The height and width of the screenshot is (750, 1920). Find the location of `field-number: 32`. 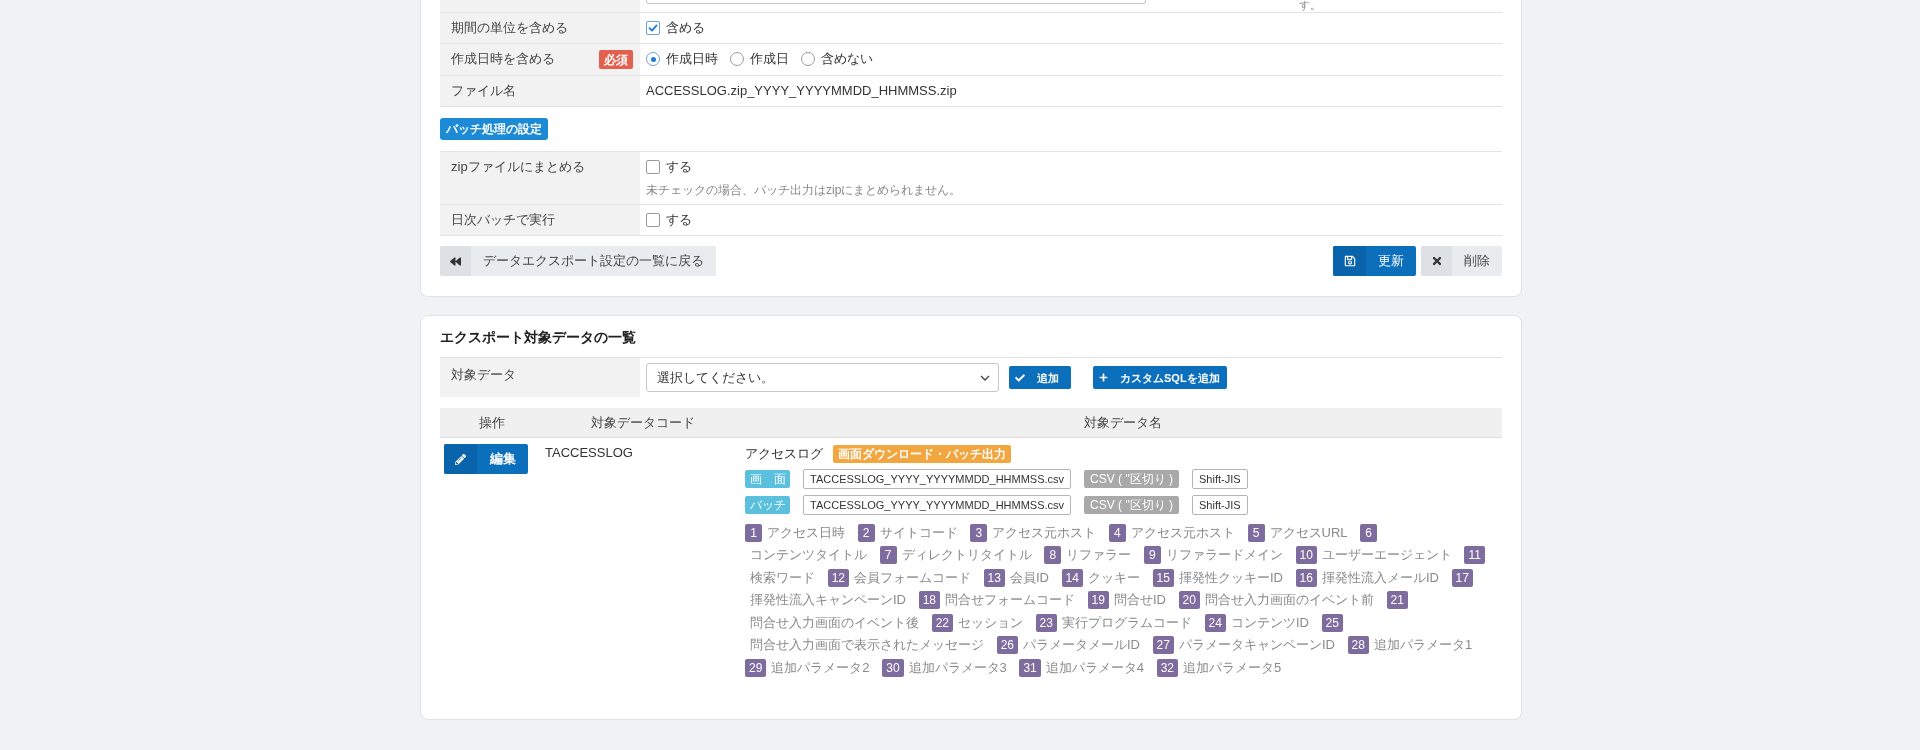

field-number: 32 is located at coordinates (1167, 667).